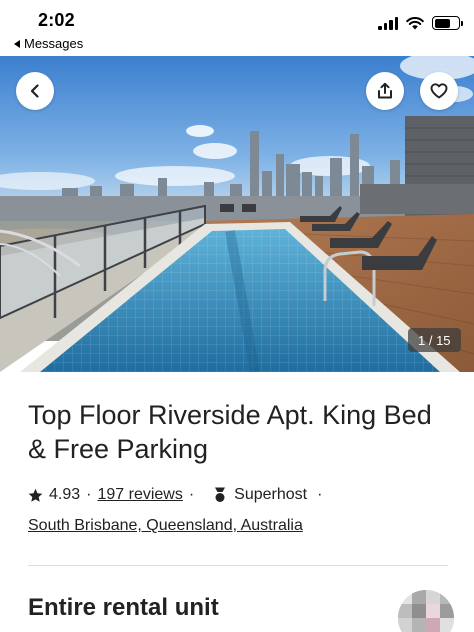  I want to click on clock: 2:02, so click(56, 20).